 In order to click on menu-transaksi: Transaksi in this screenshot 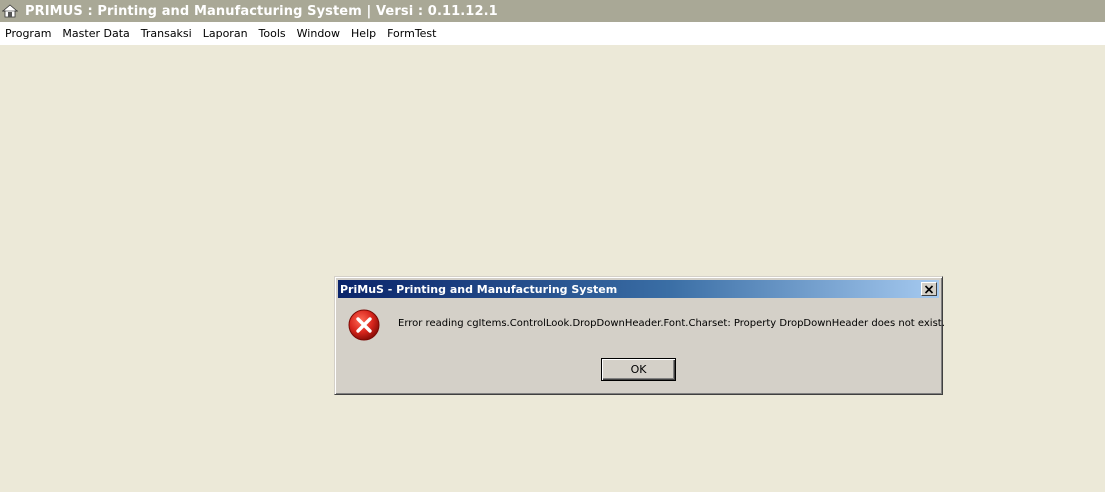, I will do `click(166, 33)`.